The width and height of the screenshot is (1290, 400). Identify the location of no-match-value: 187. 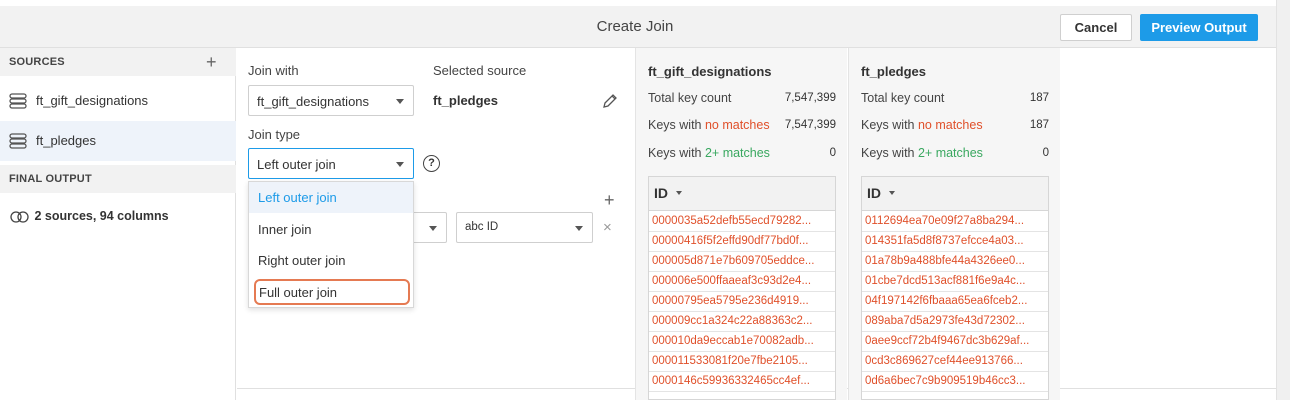
(1039, 125).